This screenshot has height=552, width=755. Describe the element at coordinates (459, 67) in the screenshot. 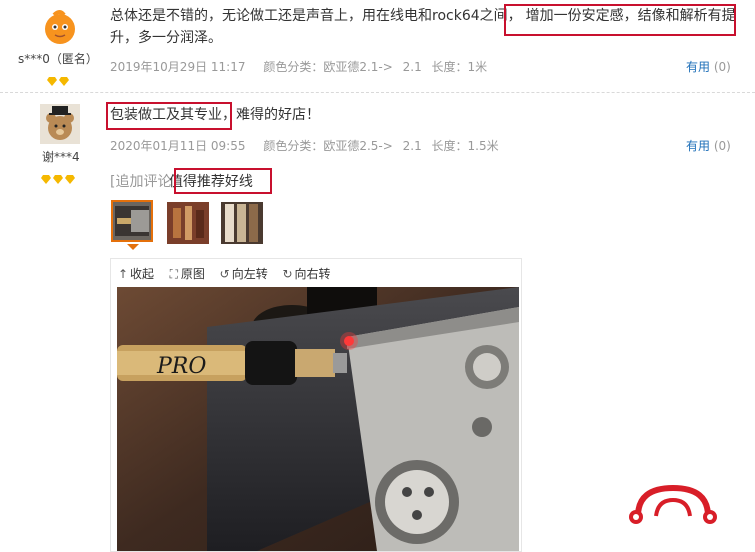

I see `length-label: 长度：1米` at that location.